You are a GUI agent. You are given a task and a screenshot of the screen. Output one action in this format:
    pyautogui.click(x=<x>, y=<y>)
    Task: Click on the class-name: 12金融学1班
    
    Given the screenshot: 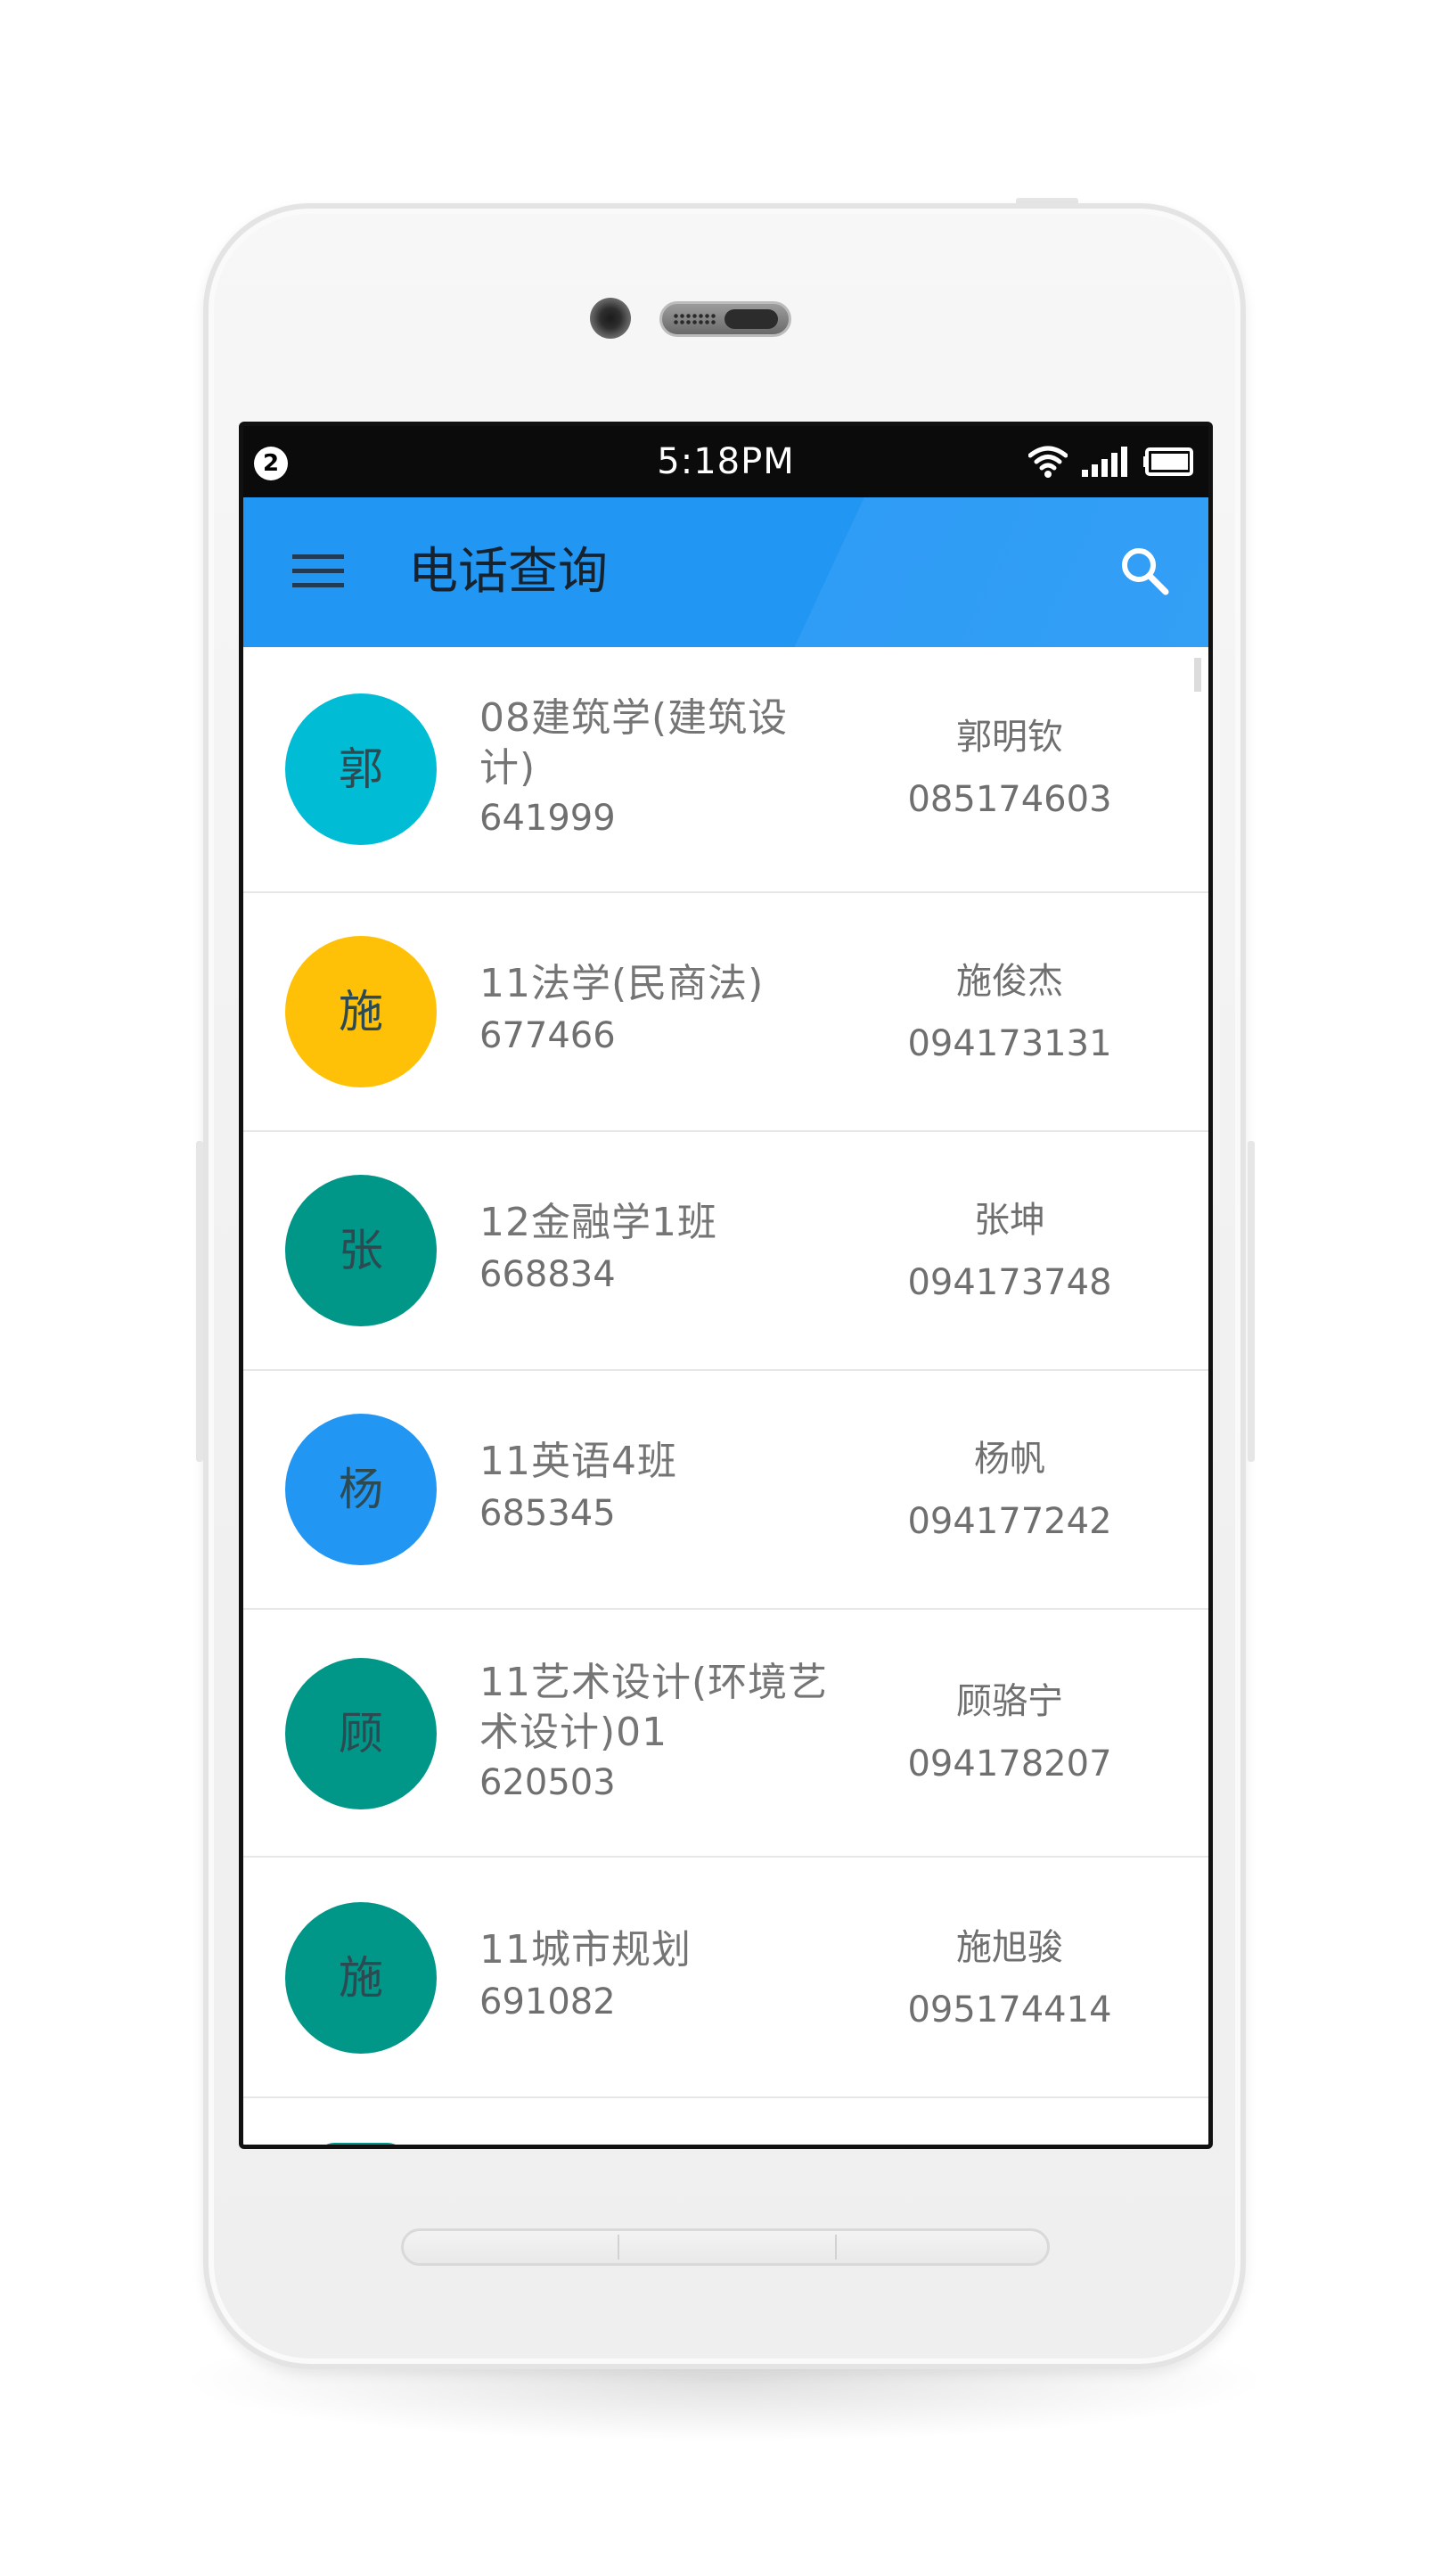 What is the action you would take?
    pyautogui.click(x=598, y=1222)
    